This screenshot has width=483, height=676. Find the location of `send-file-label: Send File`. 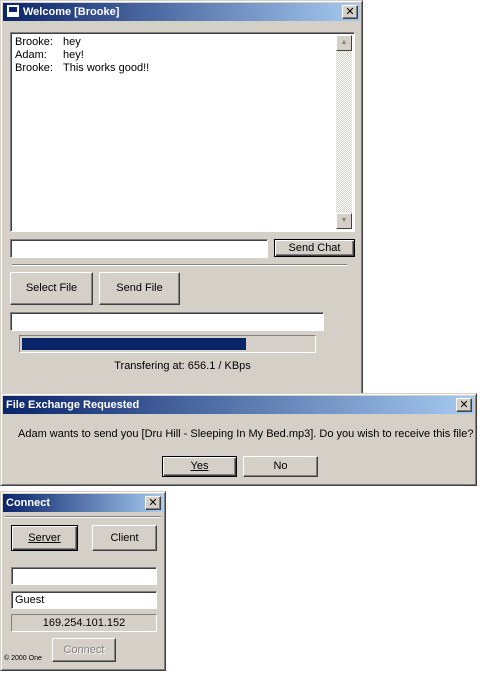

send-file-label: Send File is located at coordinates (139, 288).